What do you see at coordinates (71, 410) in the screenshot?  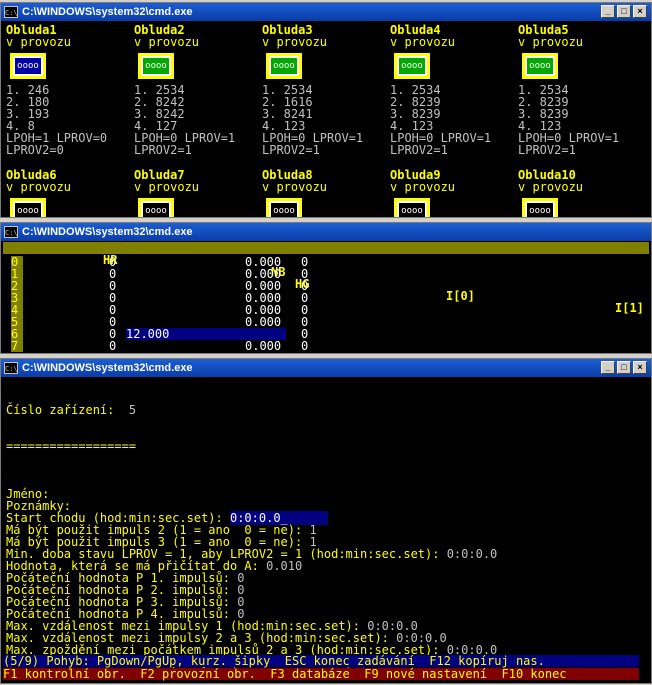 I see `device-number-line: Číslo zařízení: 5` at bounding box center [71, 410].